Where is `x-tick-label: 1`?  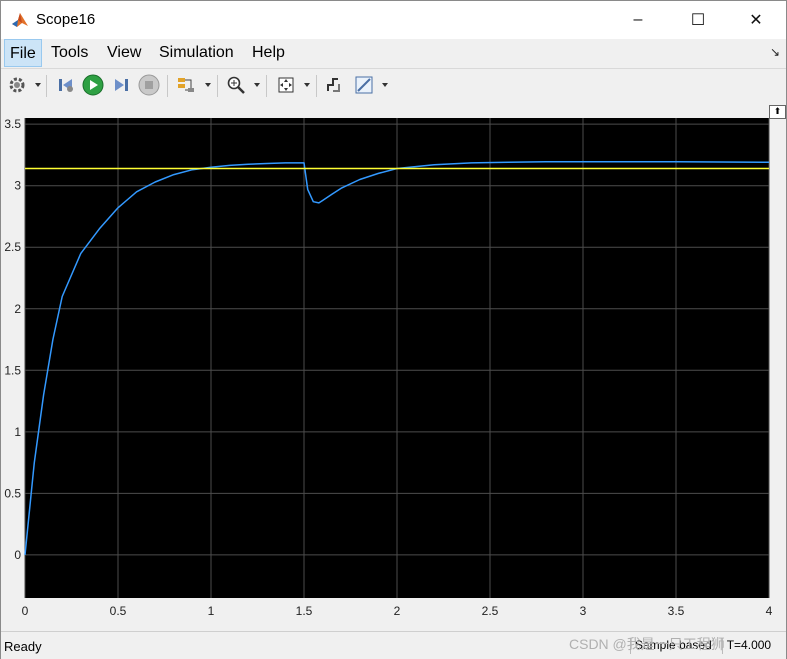
x-tick-label: 1 is located at coordinates (211, 611).